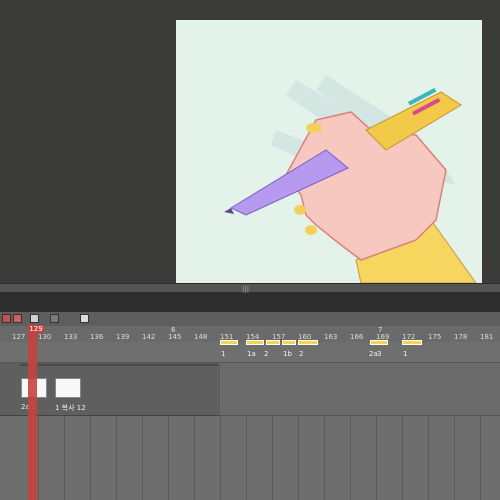  I want to click on frame-tick: 145, so click(175, 337).